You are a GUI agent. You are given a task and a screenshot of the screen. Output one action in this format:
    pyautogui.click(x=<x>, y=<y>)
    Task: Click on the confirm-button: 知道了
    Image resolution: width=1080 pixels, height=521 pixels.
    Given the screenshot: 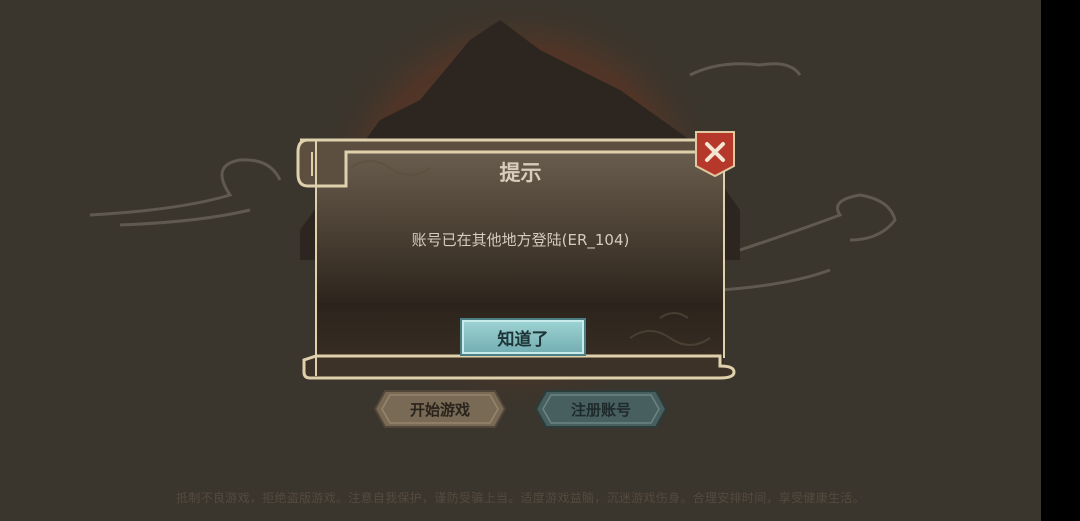 What is the action you would take?
    pyautogui.click(x=523, y=337)
    